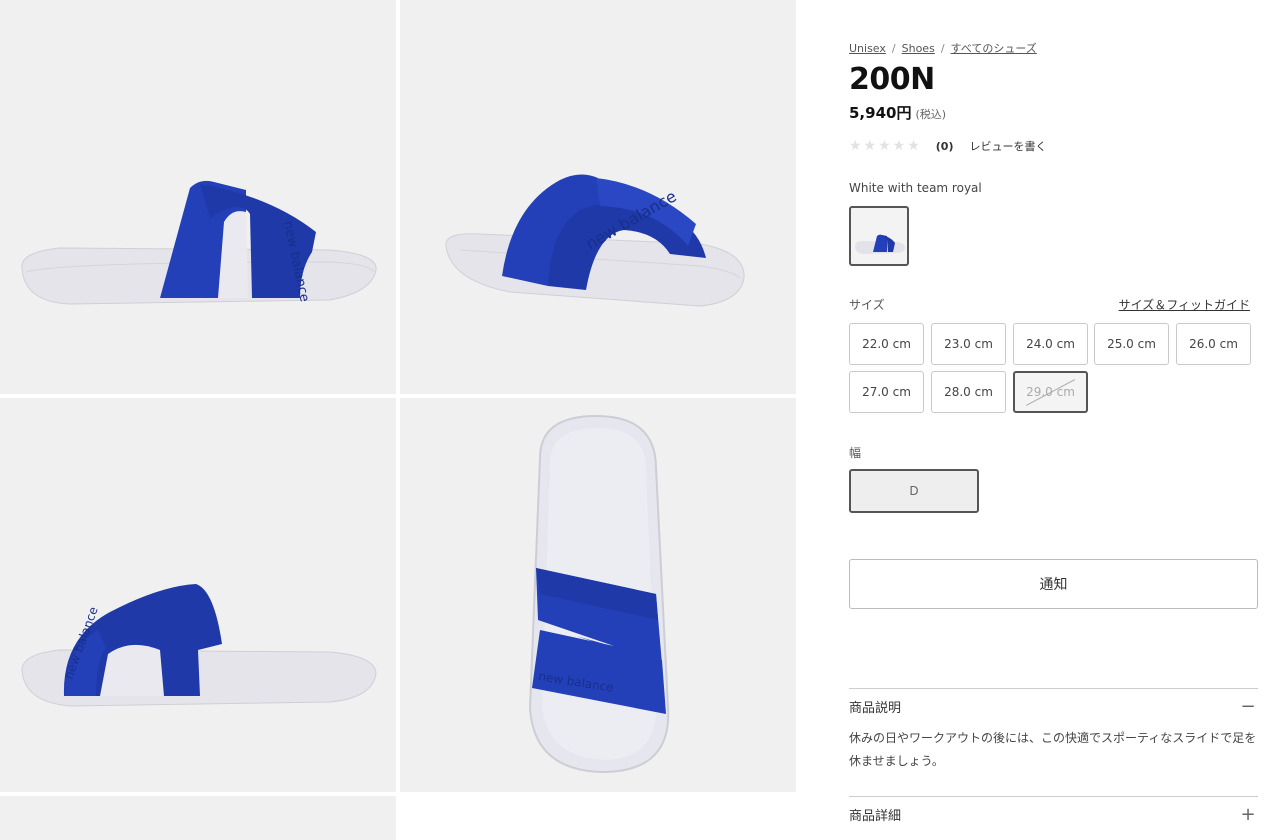  I want to click on size-option-28: 28.0 cm, so click(968, 392).